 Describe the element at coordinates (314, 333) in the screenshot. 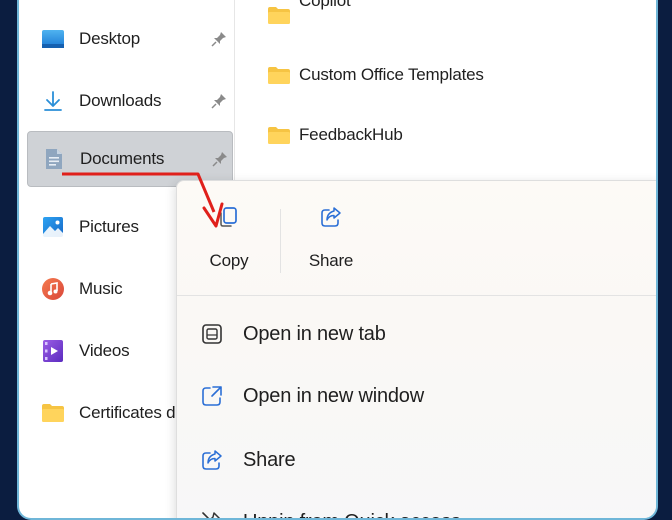

I see `menu-item-label: Open in new tab` at that location.